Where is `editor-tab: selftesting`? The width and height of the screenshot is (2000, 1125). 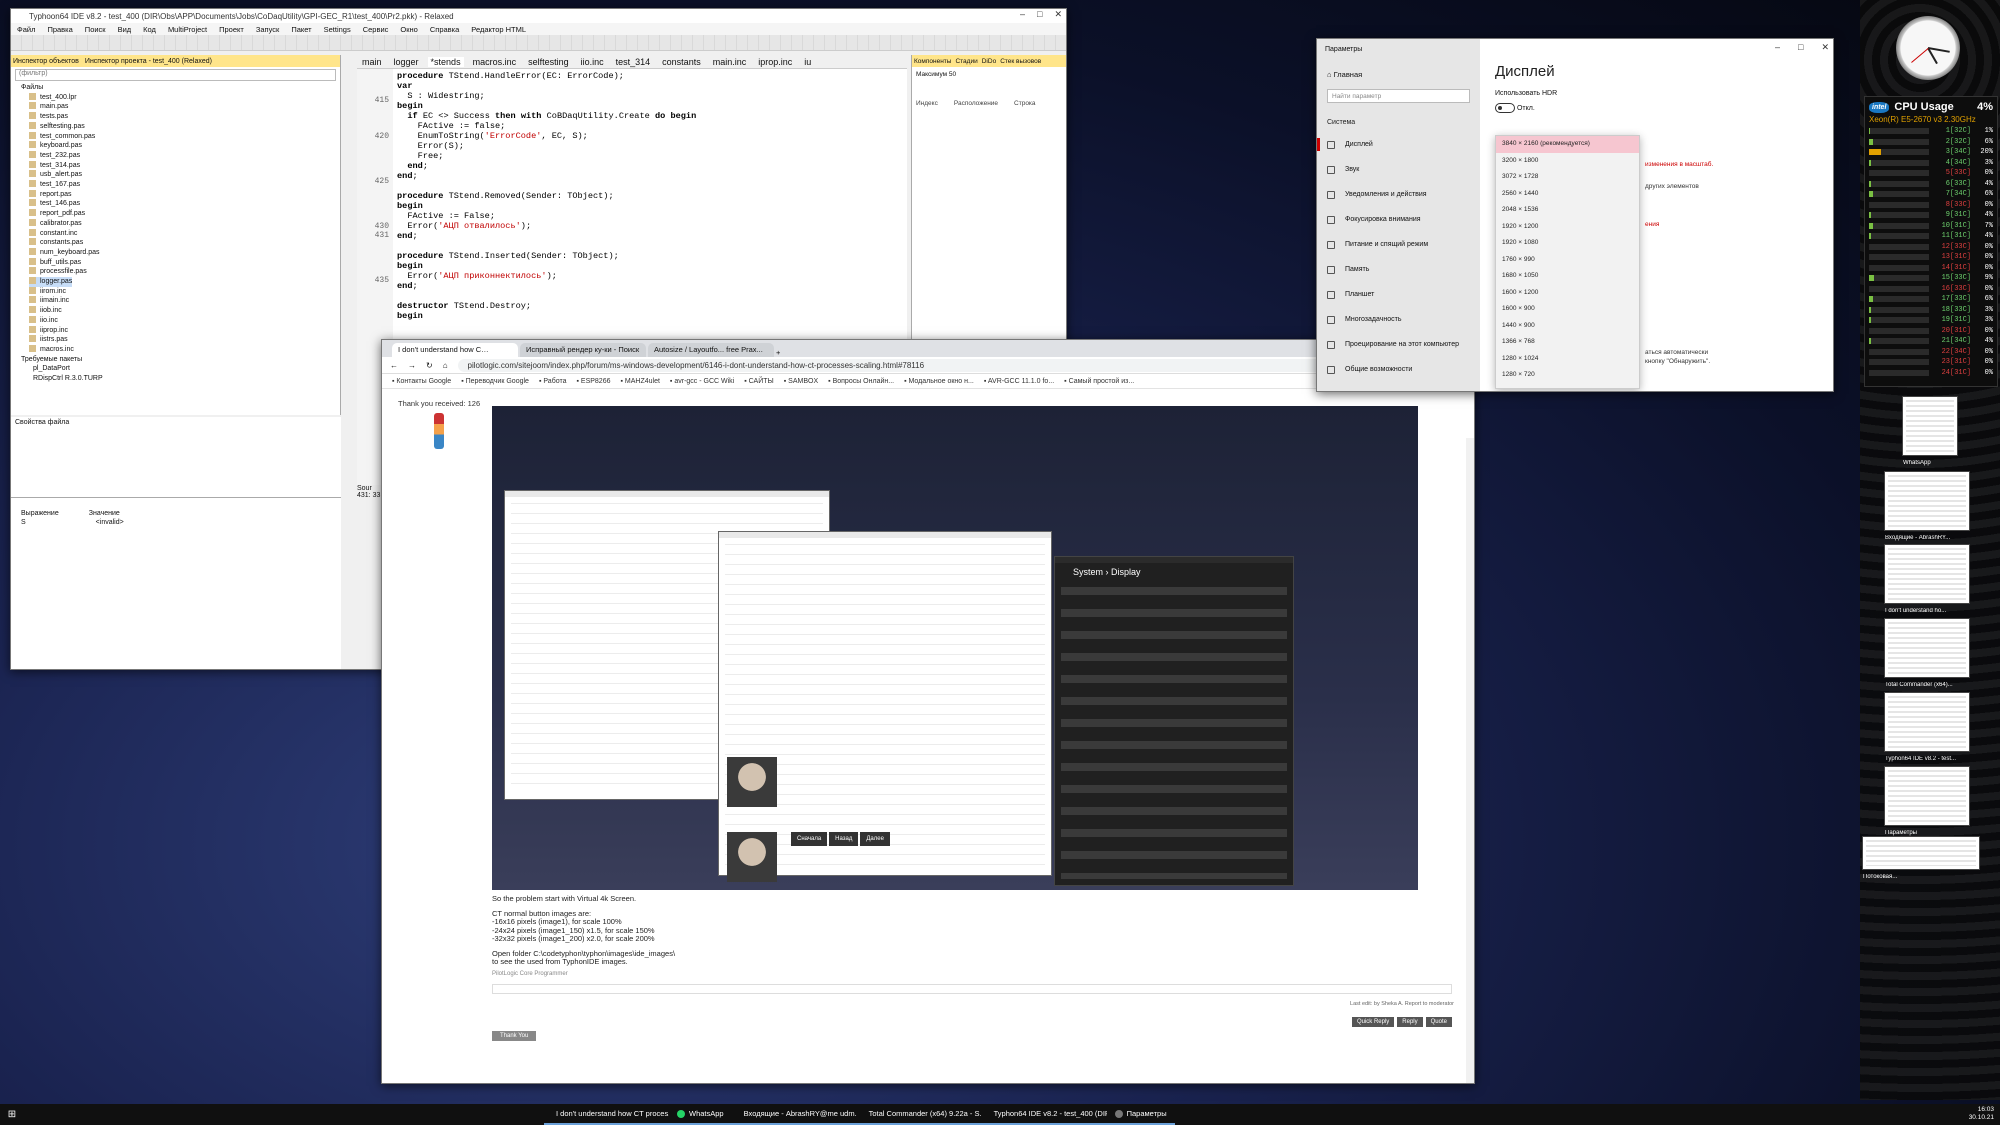
editor-tab: selftesting is located at coordinates (548, 62).